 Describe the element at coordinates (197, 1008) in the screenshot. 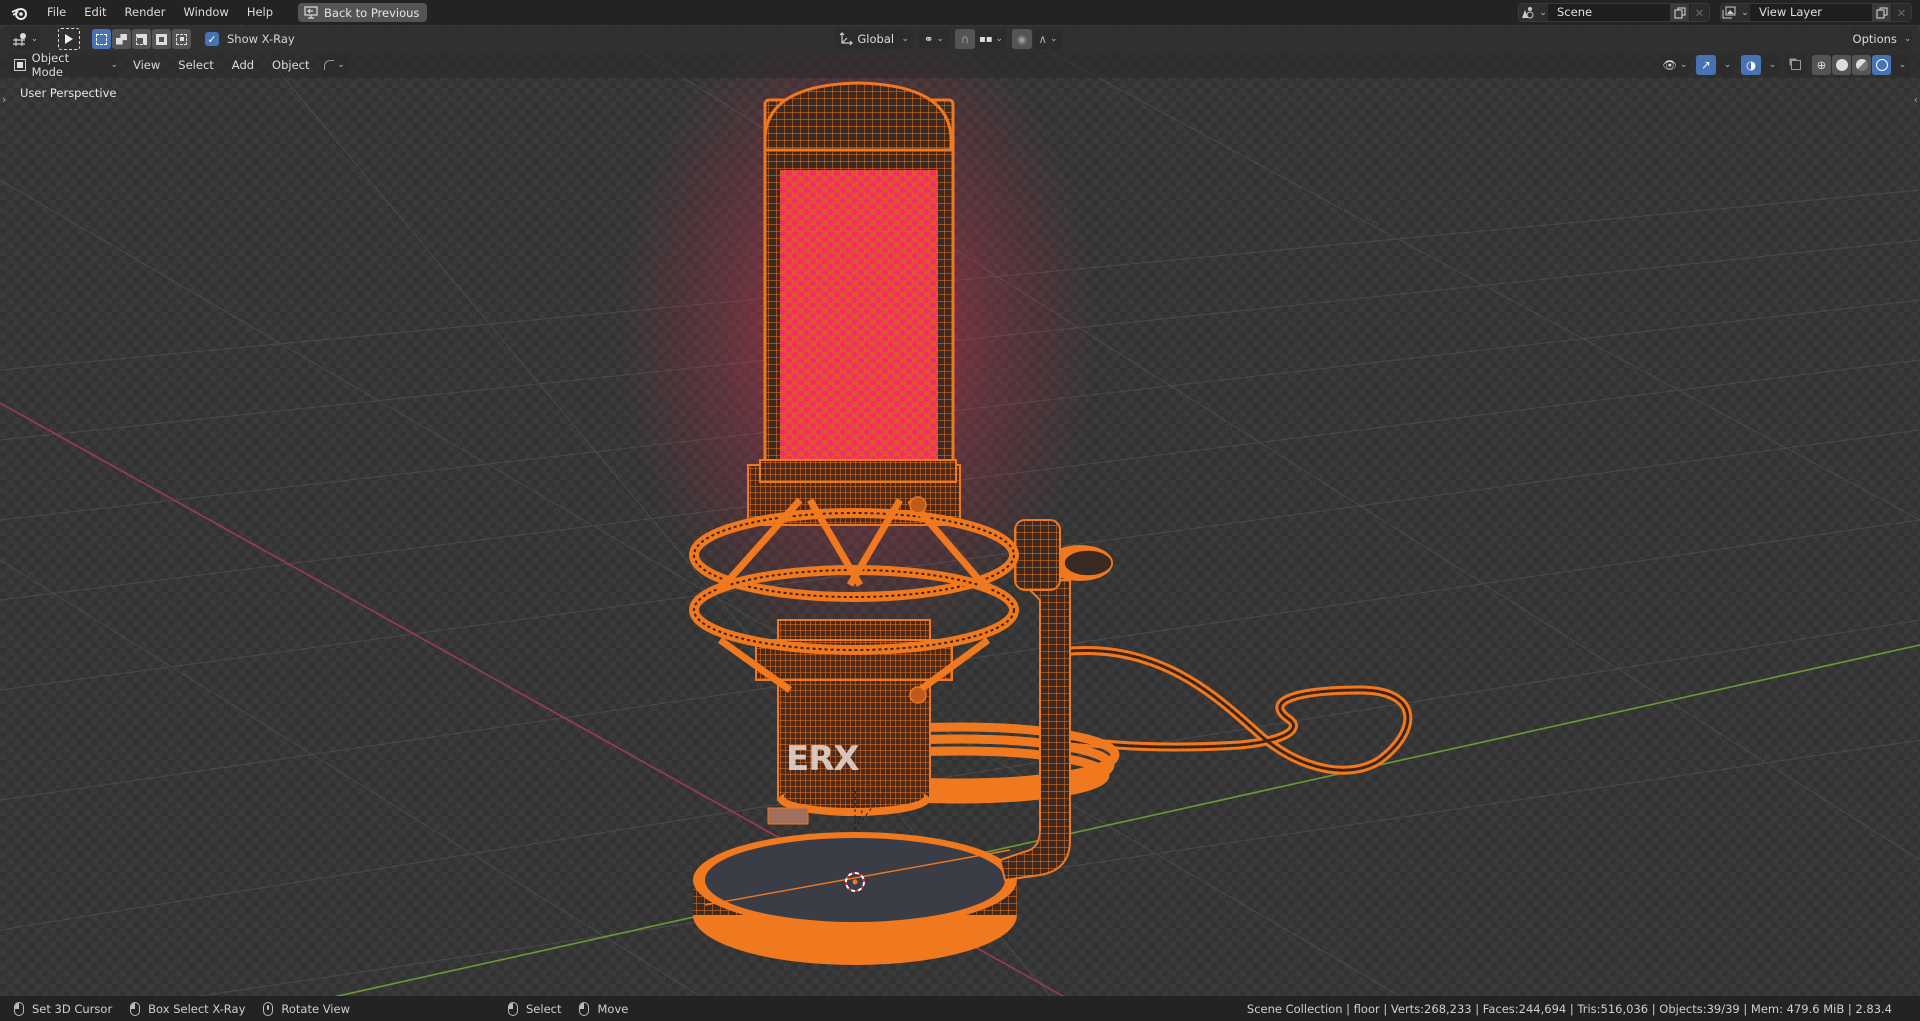

I see `hint-label: Box Select X-Ray` at that location.